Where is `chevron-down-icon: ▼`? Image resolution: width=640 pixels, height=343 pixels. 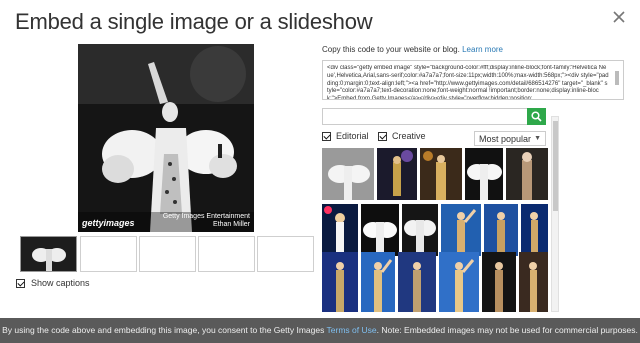 chevron-down-icon: ▼ is located at coordinates (537, 138).